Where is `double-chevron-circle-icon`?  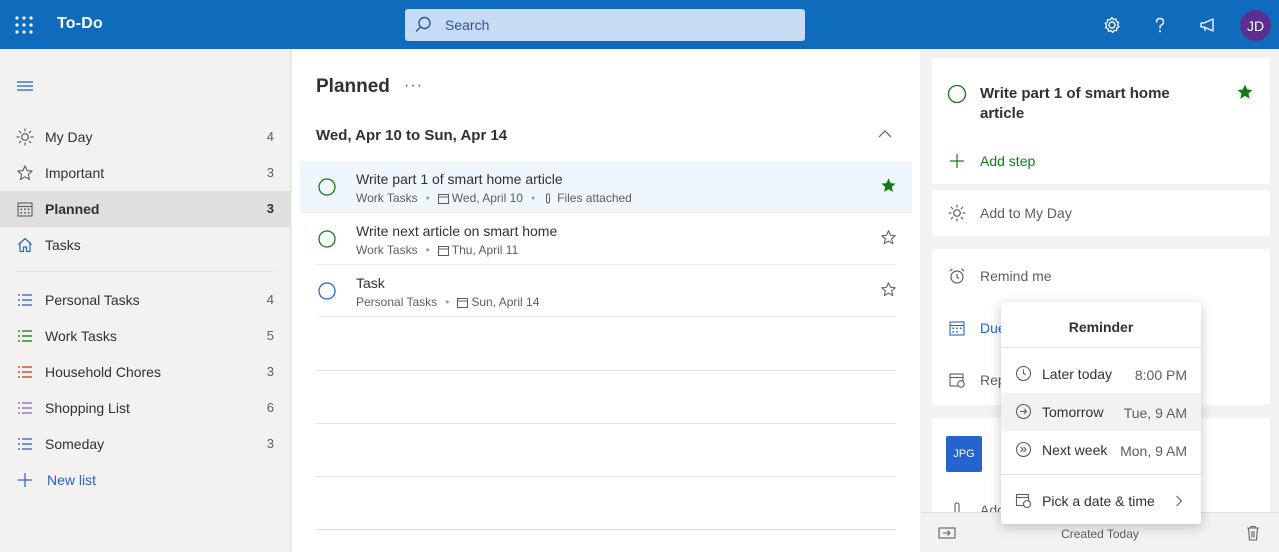
double-chevron-circle-icon is located at coordinates (1023, 449).